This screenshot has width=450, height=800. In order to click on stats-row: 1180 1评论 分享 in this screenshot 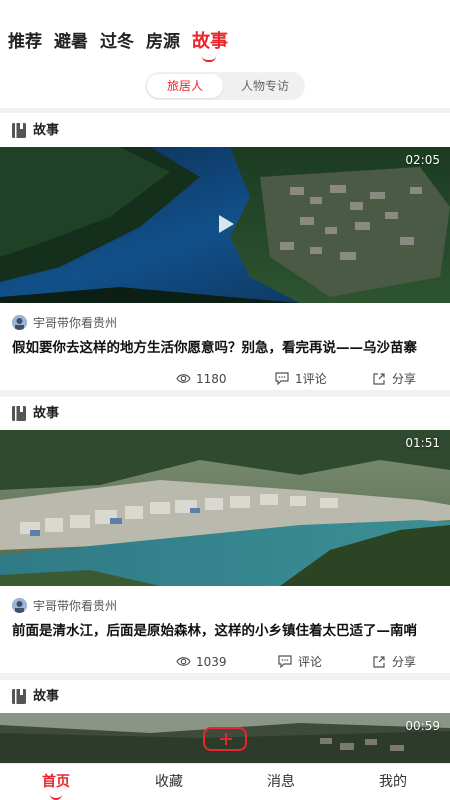, I will do `click(225, 379)`.